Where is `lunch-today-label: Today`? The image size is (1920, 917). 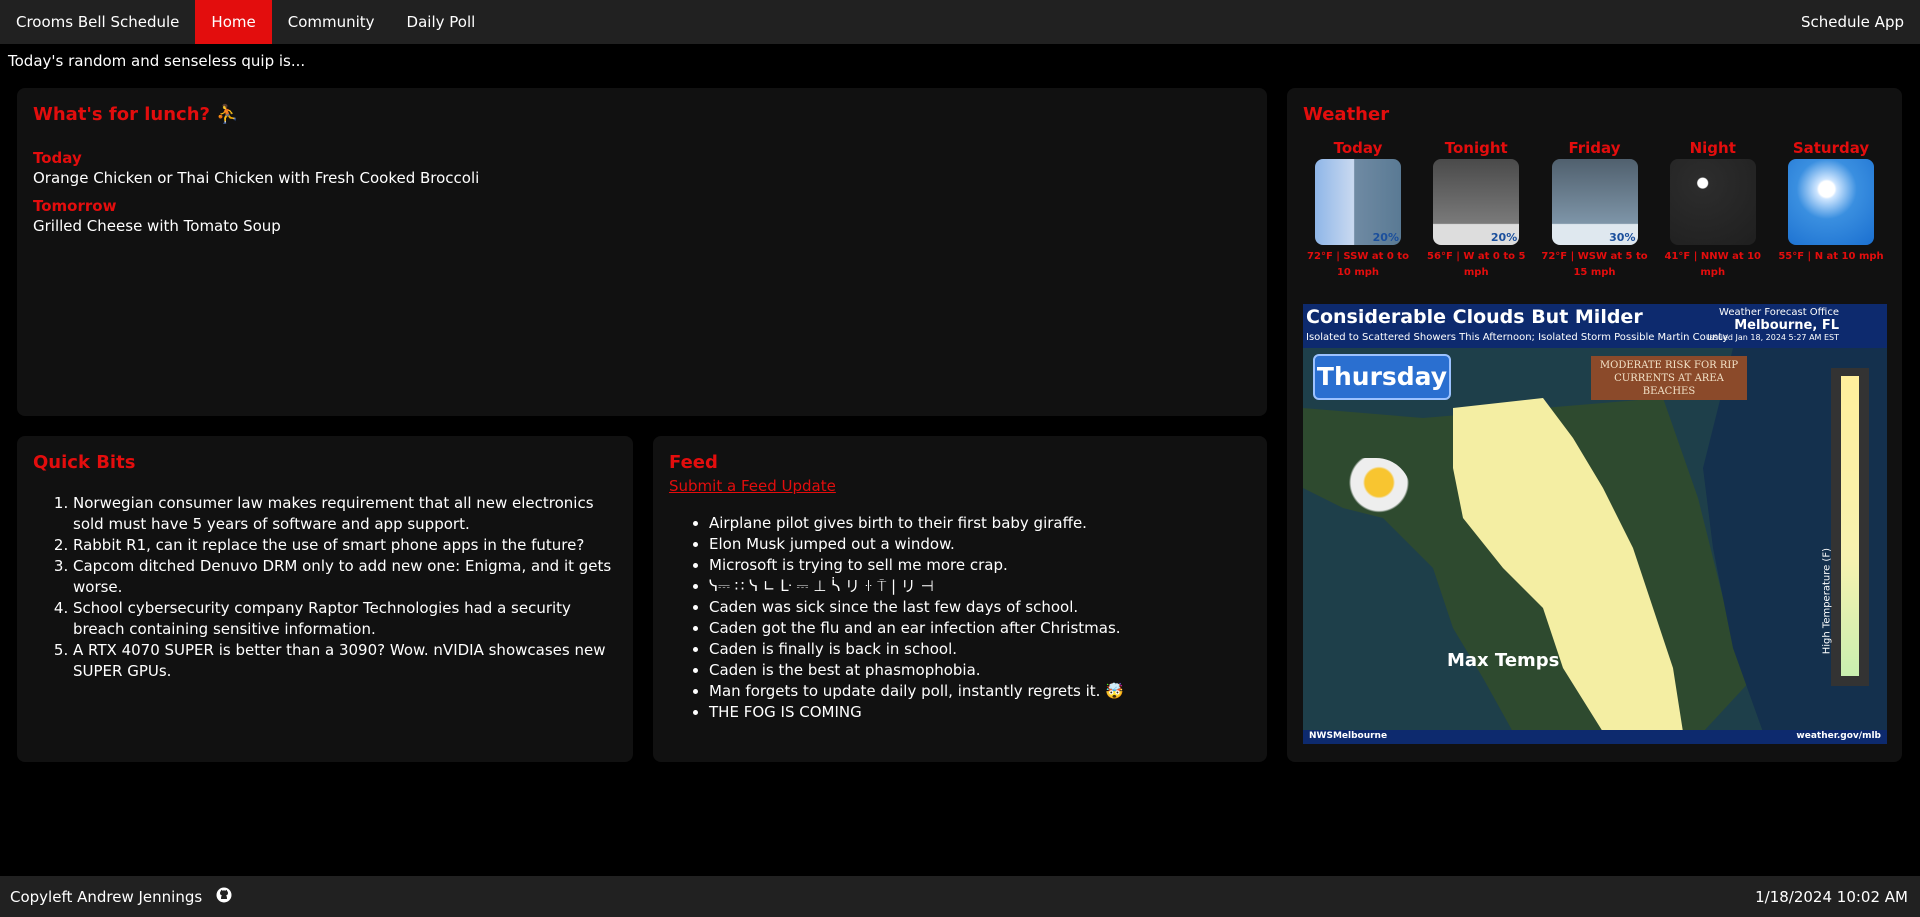
lunch-today-label: Today is located at coordinates (57, 158).